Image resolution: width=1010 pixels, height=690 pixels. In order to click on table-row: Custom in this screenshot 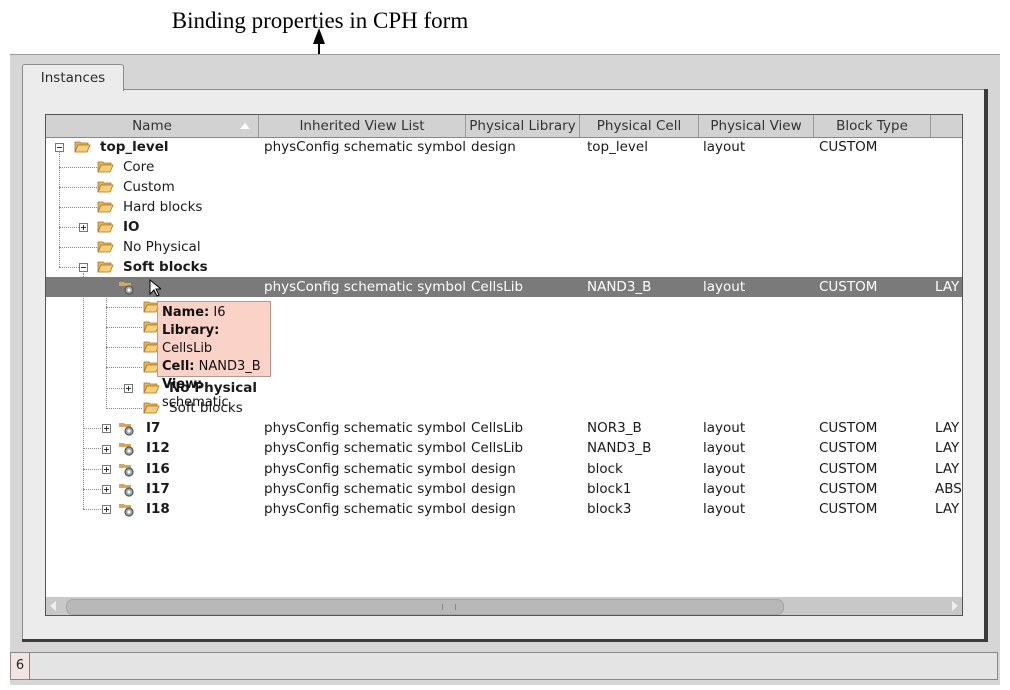, I will do `click(504, 187)`.